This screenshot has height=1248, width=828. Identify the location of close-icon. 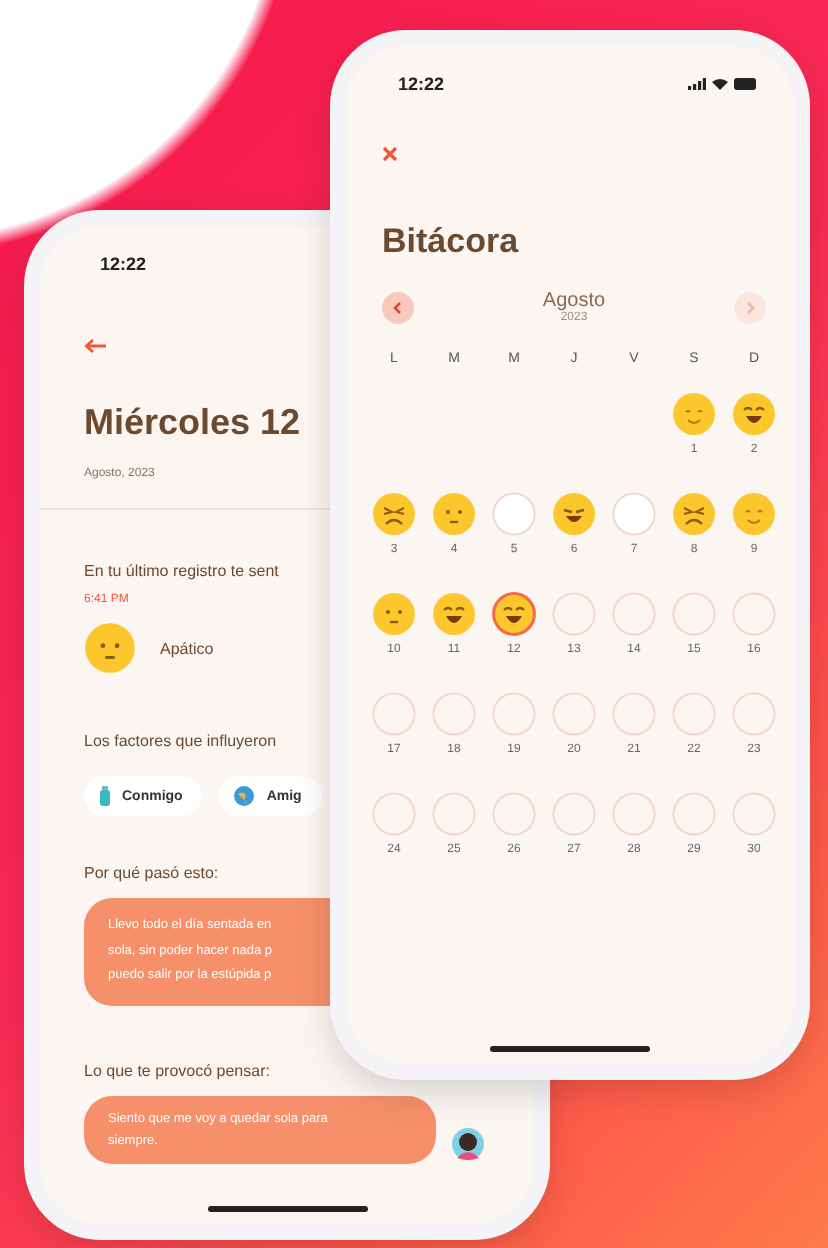
(390, 154).